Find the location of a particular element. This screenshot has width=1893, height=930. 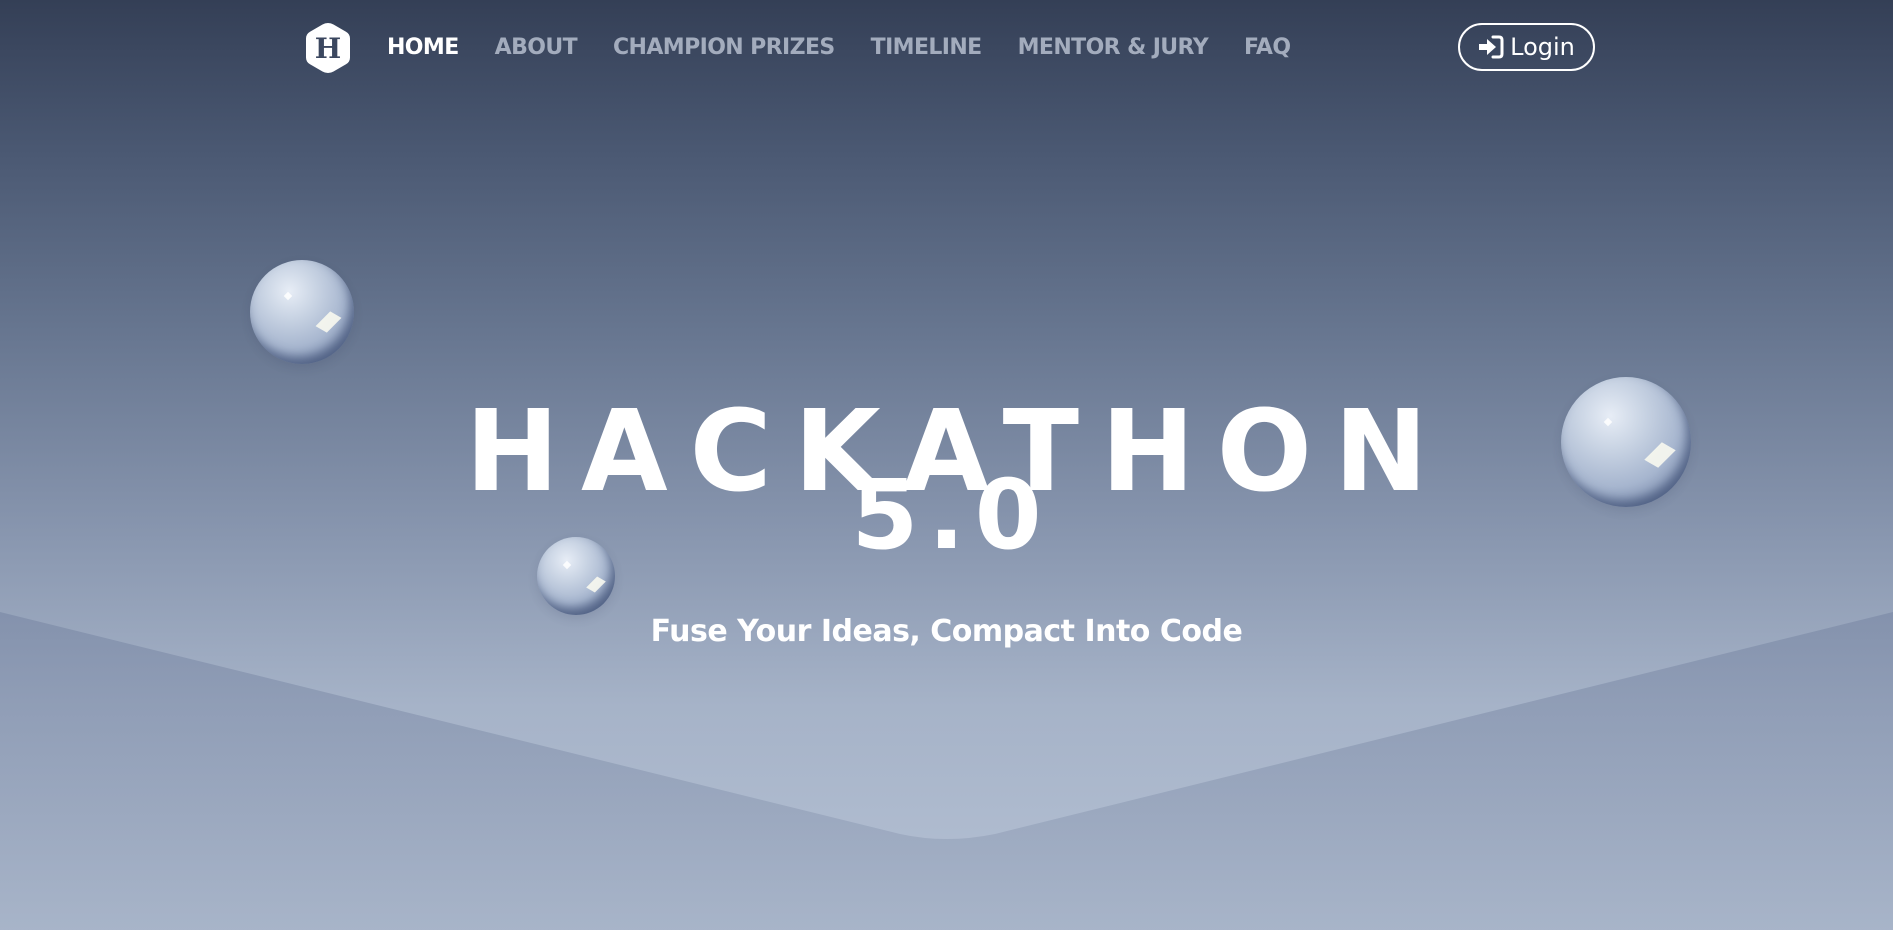

sign-in-icon is located at coordinates (1491, 47).